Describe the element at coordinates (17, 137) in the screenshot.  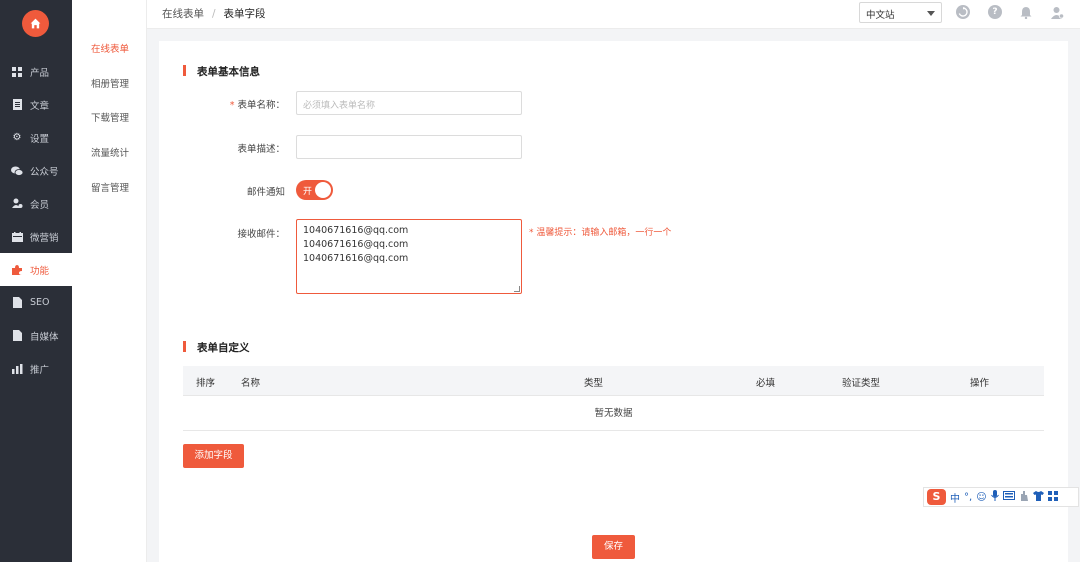
I see `gear-icon: ⚙` at that location.